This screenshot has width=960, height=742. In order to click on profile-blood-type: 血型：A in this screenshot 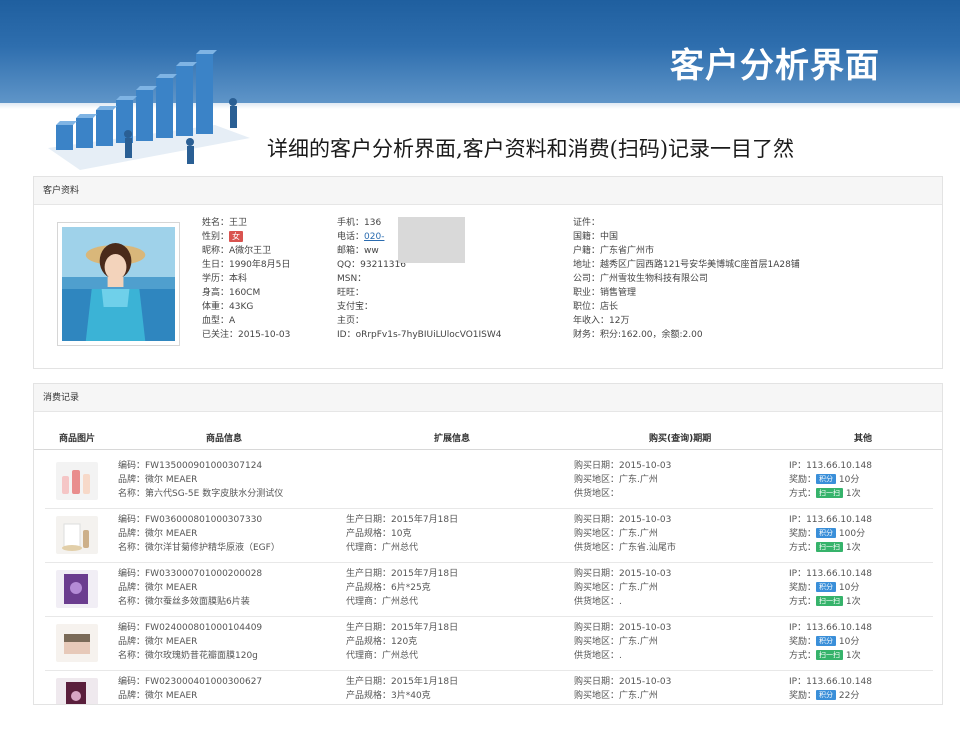, I will do `click(219, 321)`.